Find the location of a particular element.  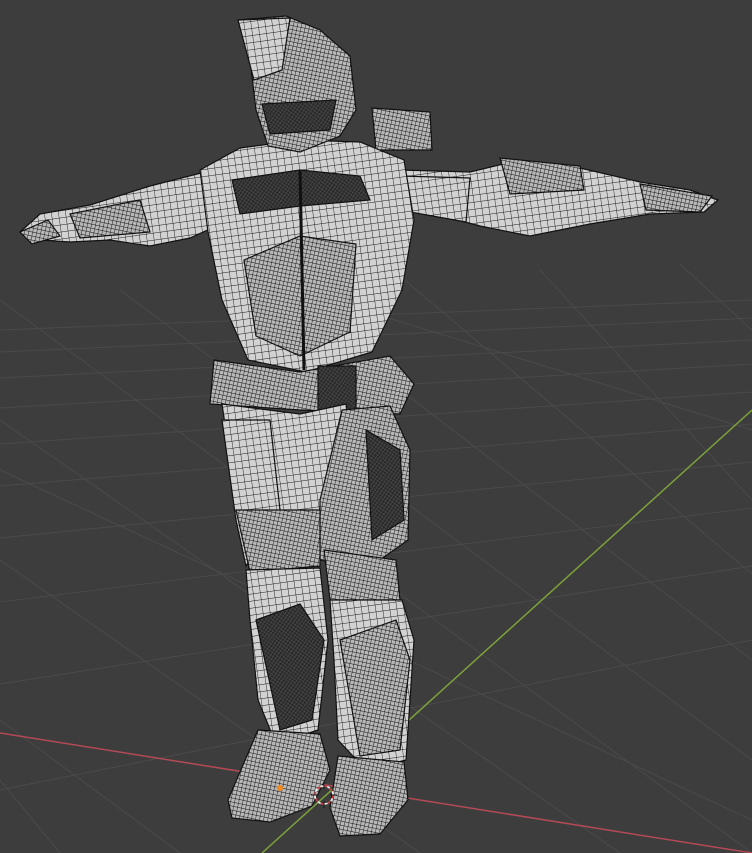

right-boot is located at coordinates (369, 796).